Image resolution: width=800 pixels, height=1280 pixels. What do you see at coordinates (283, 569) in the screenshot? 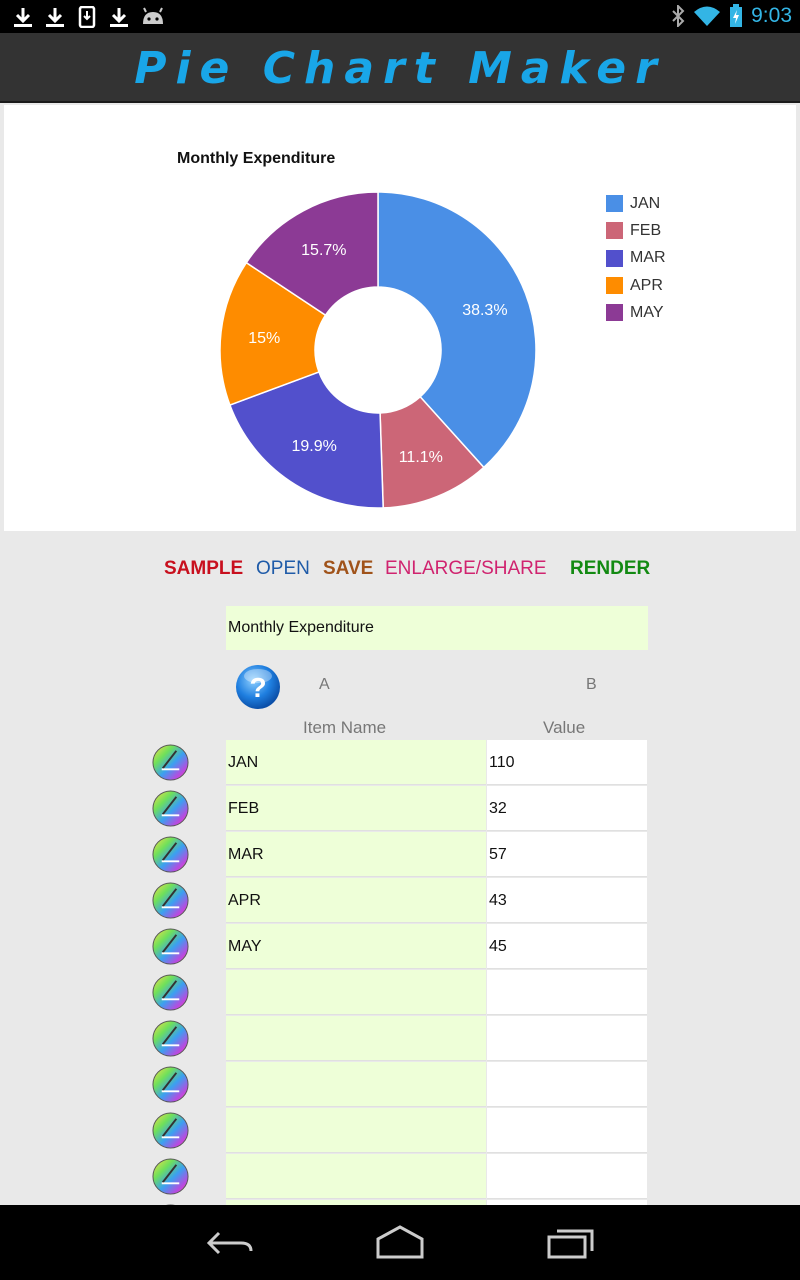
I see `open-button: OPEN` at bounding box center [283, 569].